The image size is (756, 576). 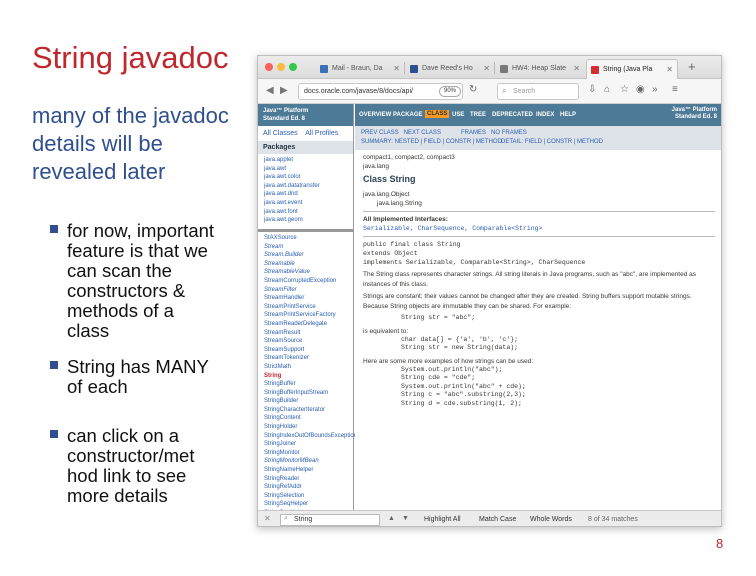 What do you see at coordinates (321, 133) in the screenshot?
I see `all-profiles-link: All Profiles` at bounding box center [321, 133].